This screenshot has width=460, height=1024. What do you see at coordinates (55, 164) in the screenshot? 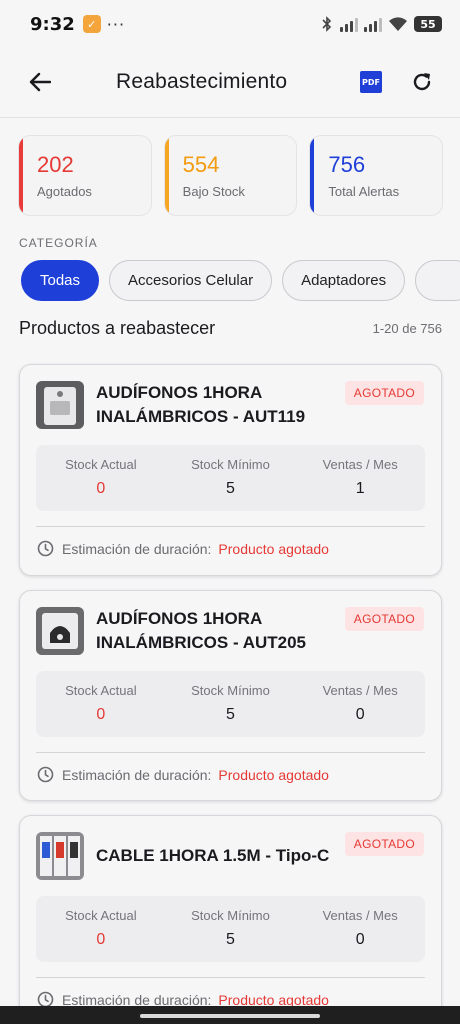
I see `stat-value: 202` at bounding box center [55, 164].